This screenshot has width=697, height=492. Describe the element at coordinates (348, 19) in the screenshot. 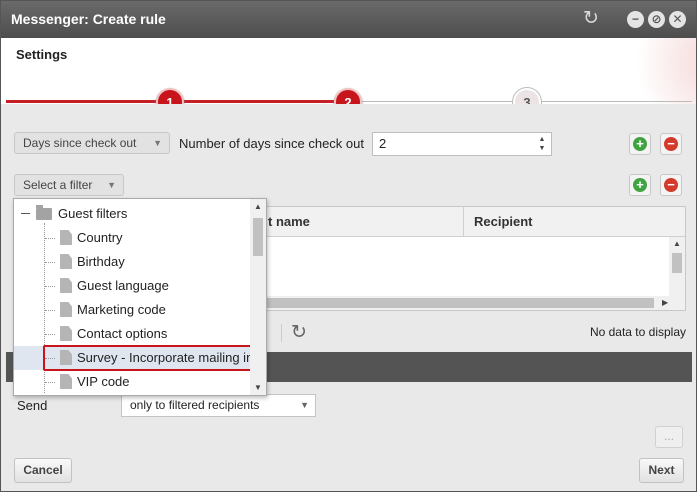

I see `title-bar: Messenger: Create rule ↻ − ⊘ ✕` at that location.